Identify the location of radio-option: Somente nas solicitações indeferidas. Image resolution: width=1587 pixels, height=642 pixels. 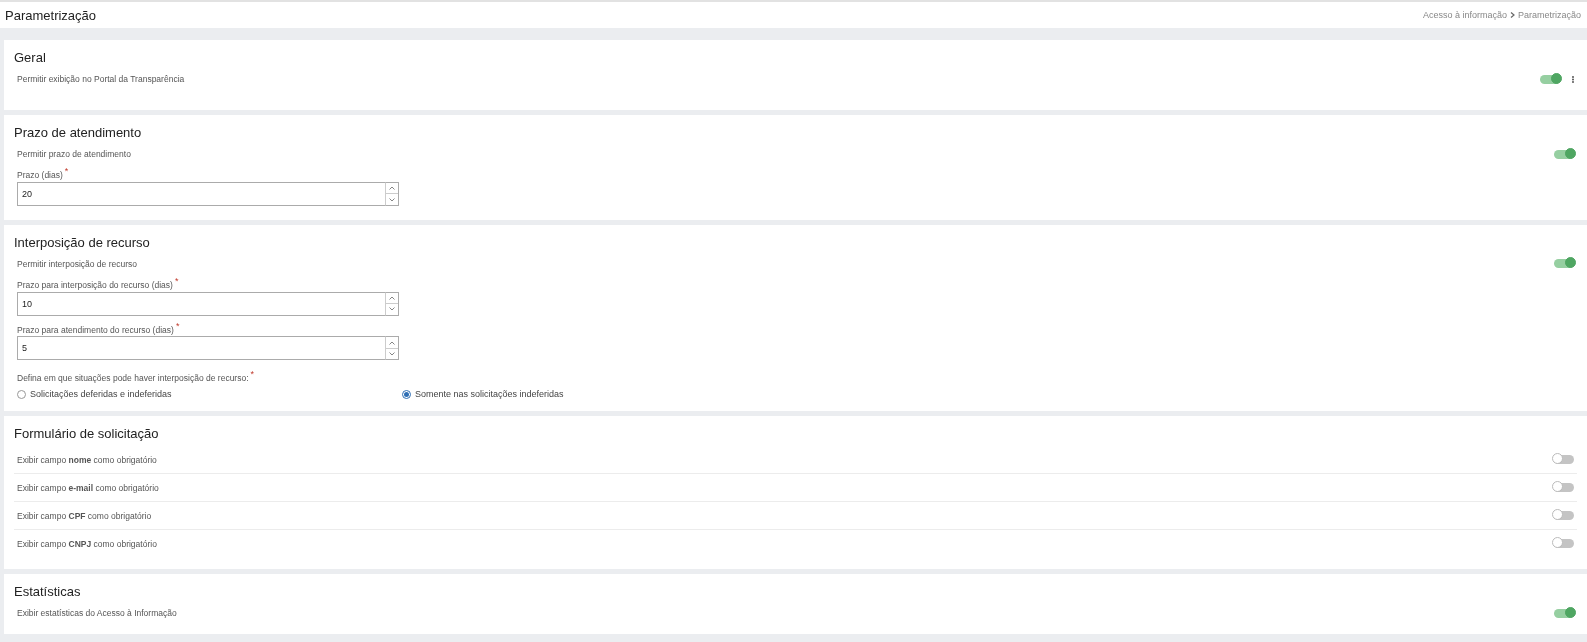
(594, 394).